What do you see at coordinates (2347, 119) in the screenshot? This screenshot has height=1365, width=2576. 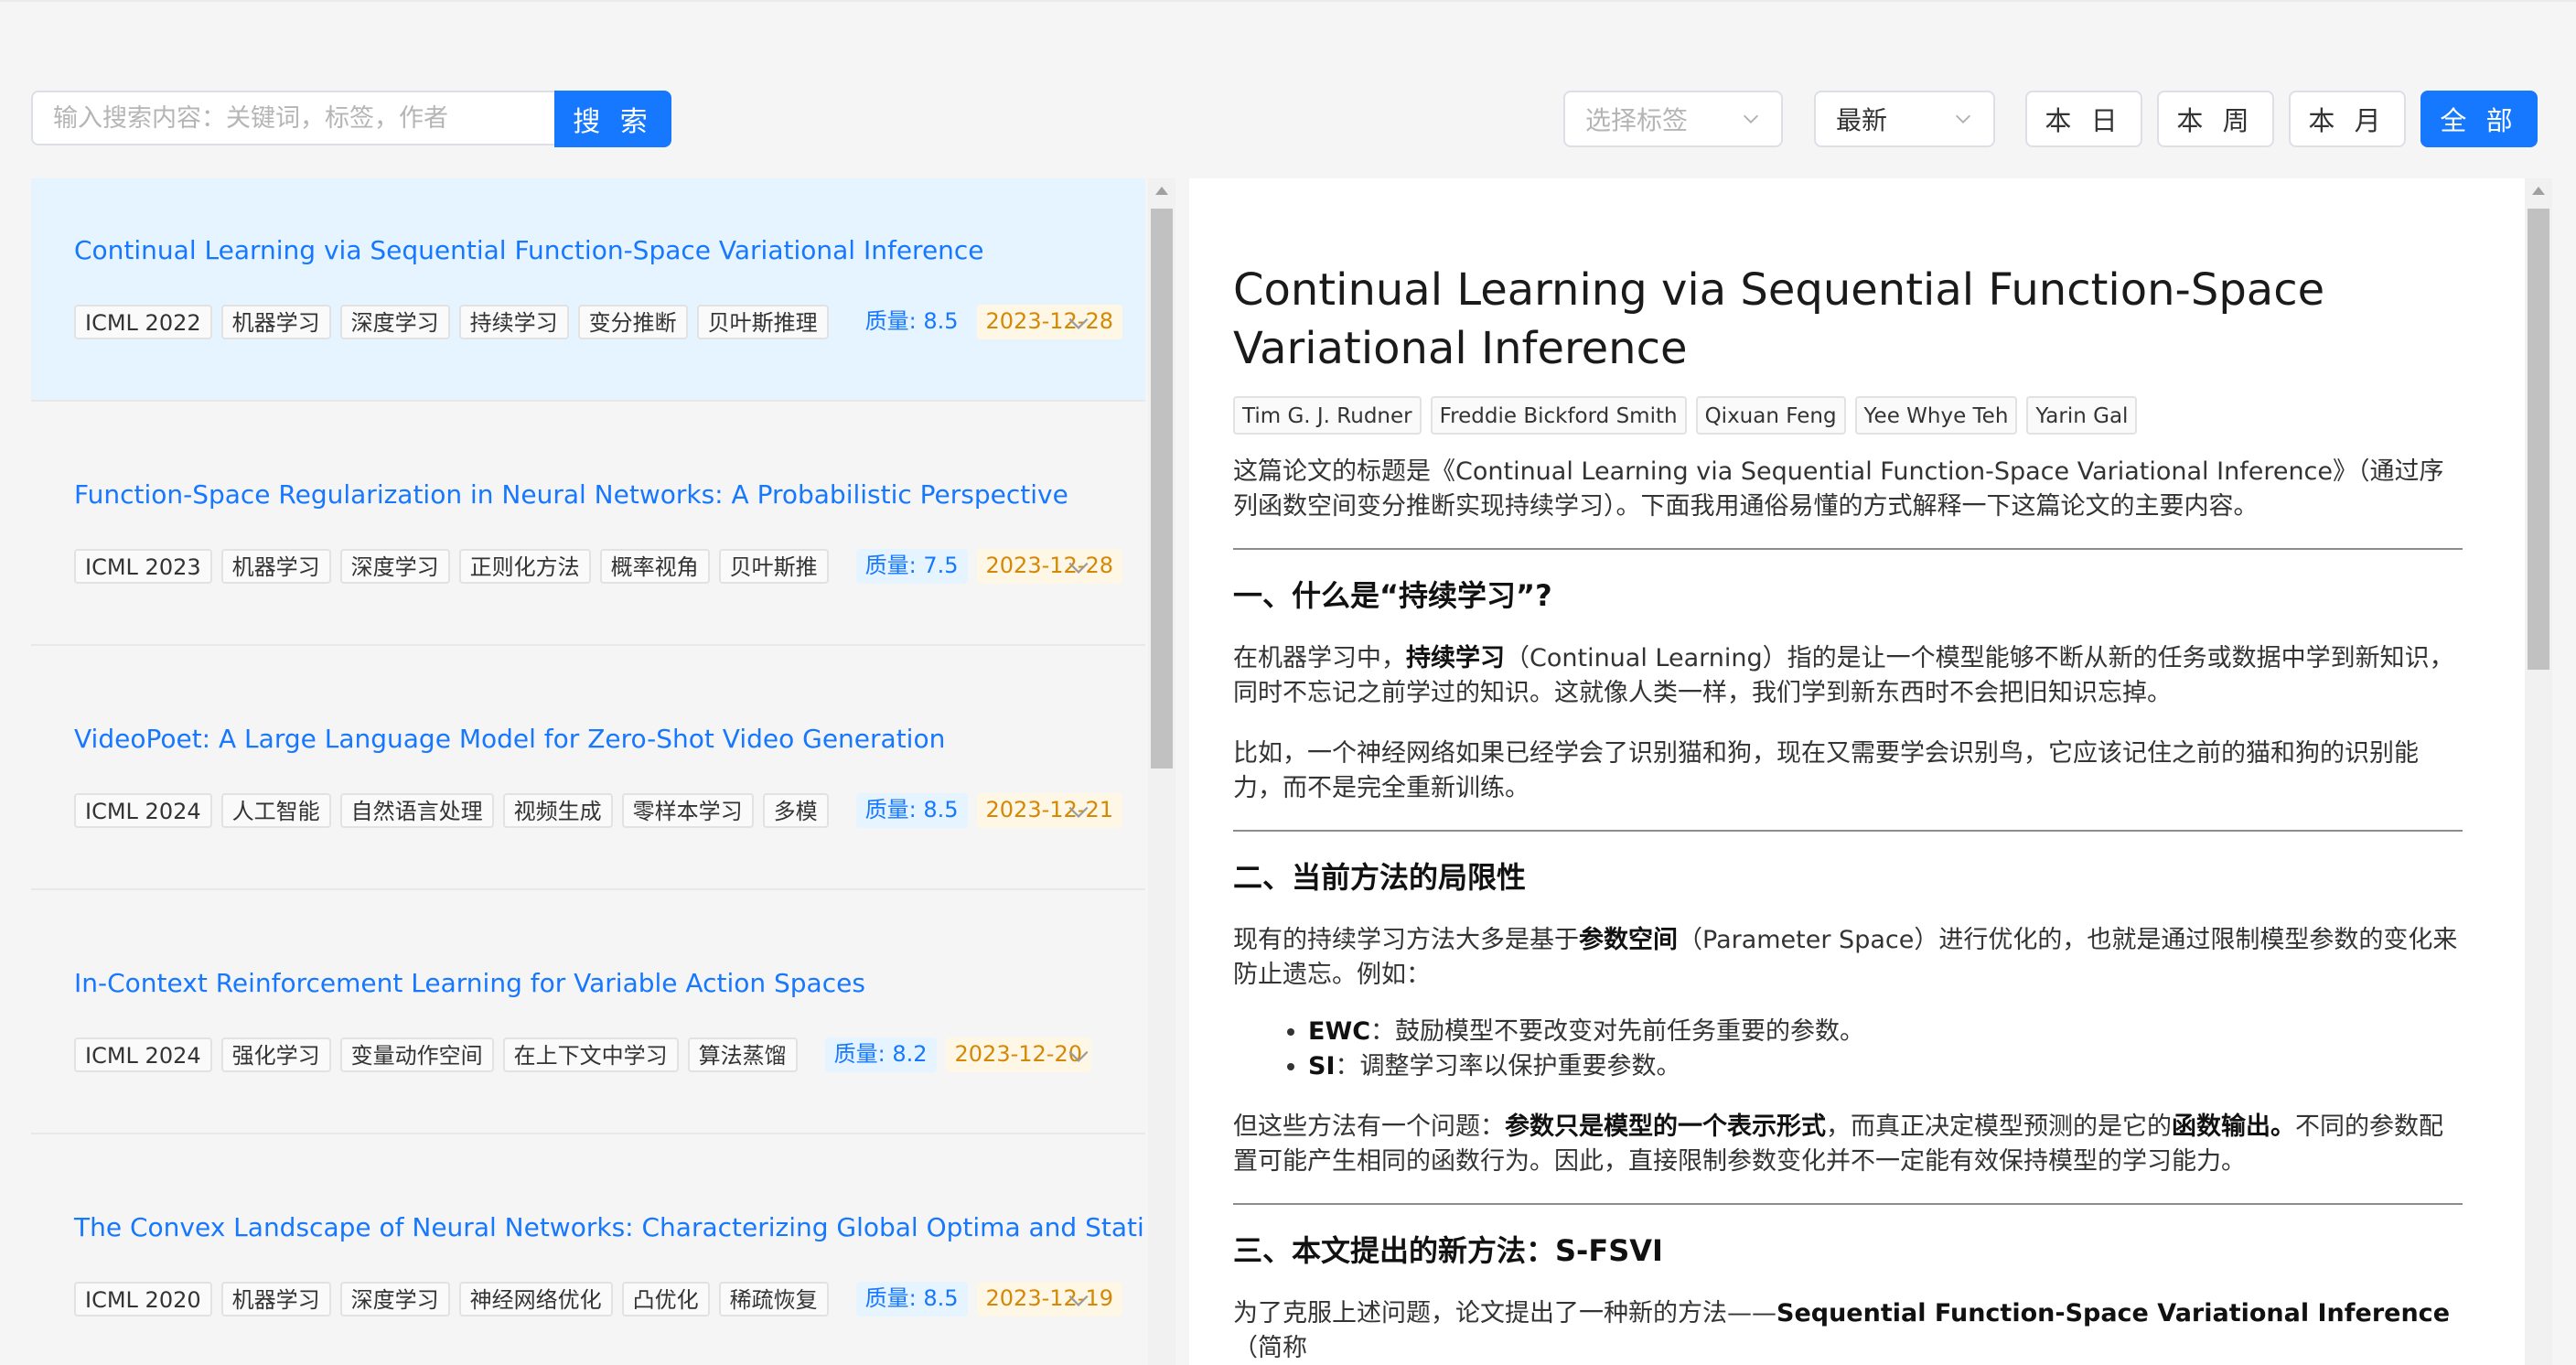 I see `range-month-button: 本 月` at bounding box center [2347, 119].